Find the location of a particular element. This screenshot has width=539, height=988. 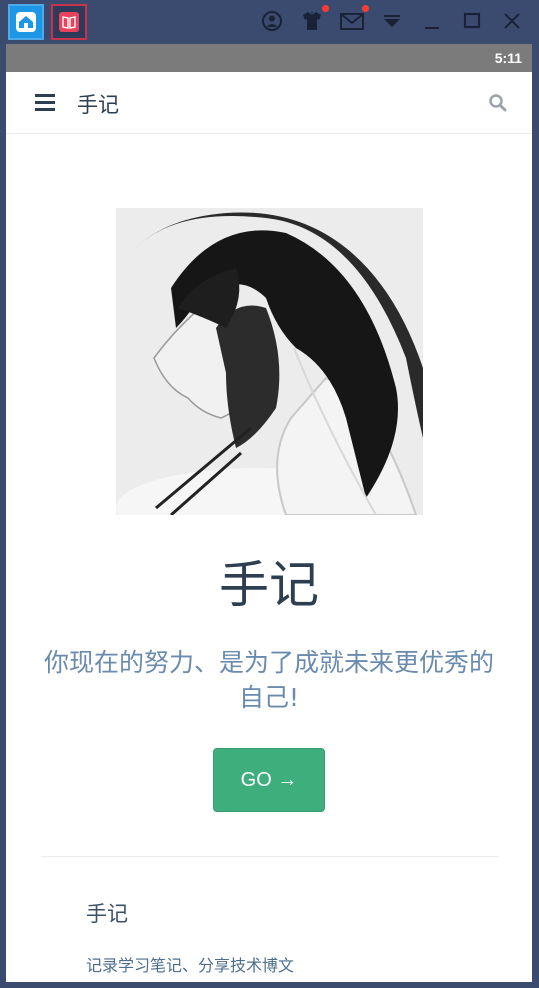

dropdown-arrow-icon is located at coordinates (392, 21).